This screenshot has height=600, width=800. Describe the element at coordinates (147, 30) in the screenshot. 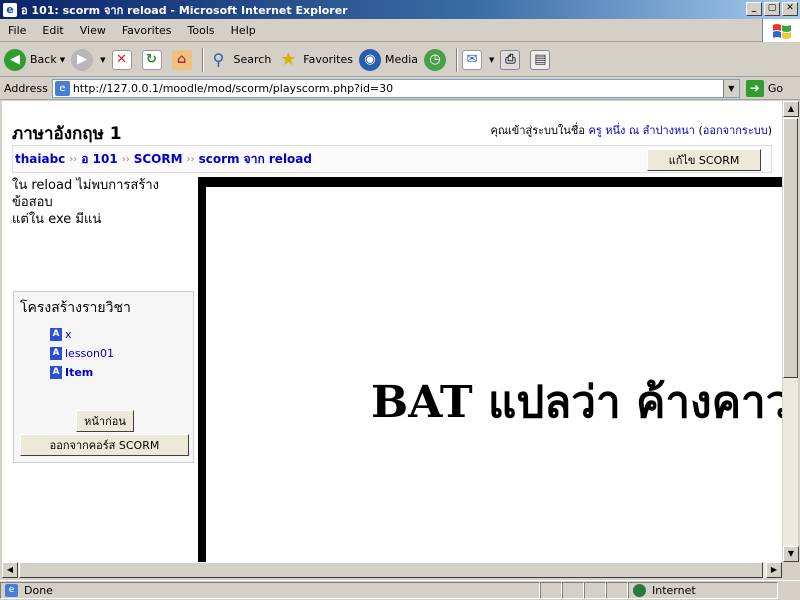

I see `menu-favorites: Favorites` at that location.